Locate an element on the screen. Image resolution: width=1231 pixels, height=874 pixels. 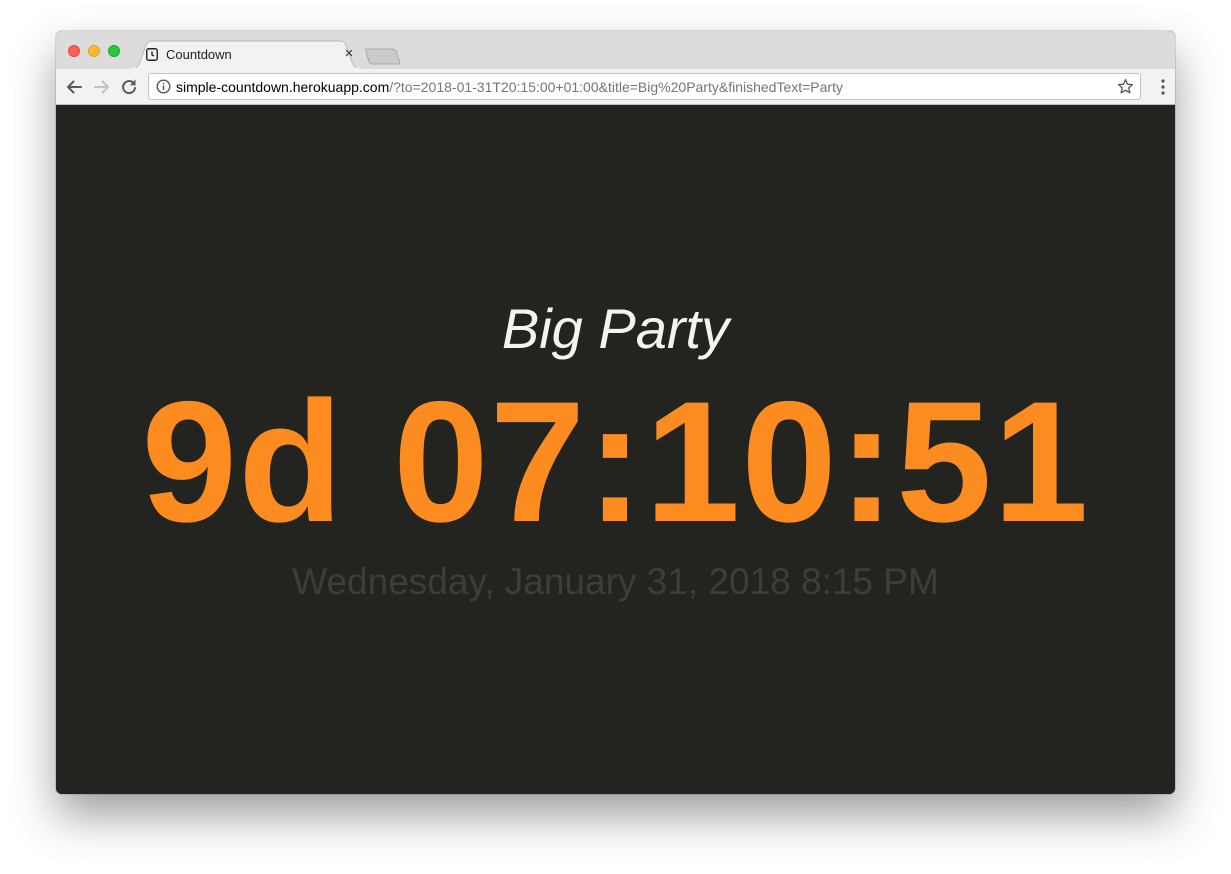
window-minimize-button is located at coordinates (94, 51).